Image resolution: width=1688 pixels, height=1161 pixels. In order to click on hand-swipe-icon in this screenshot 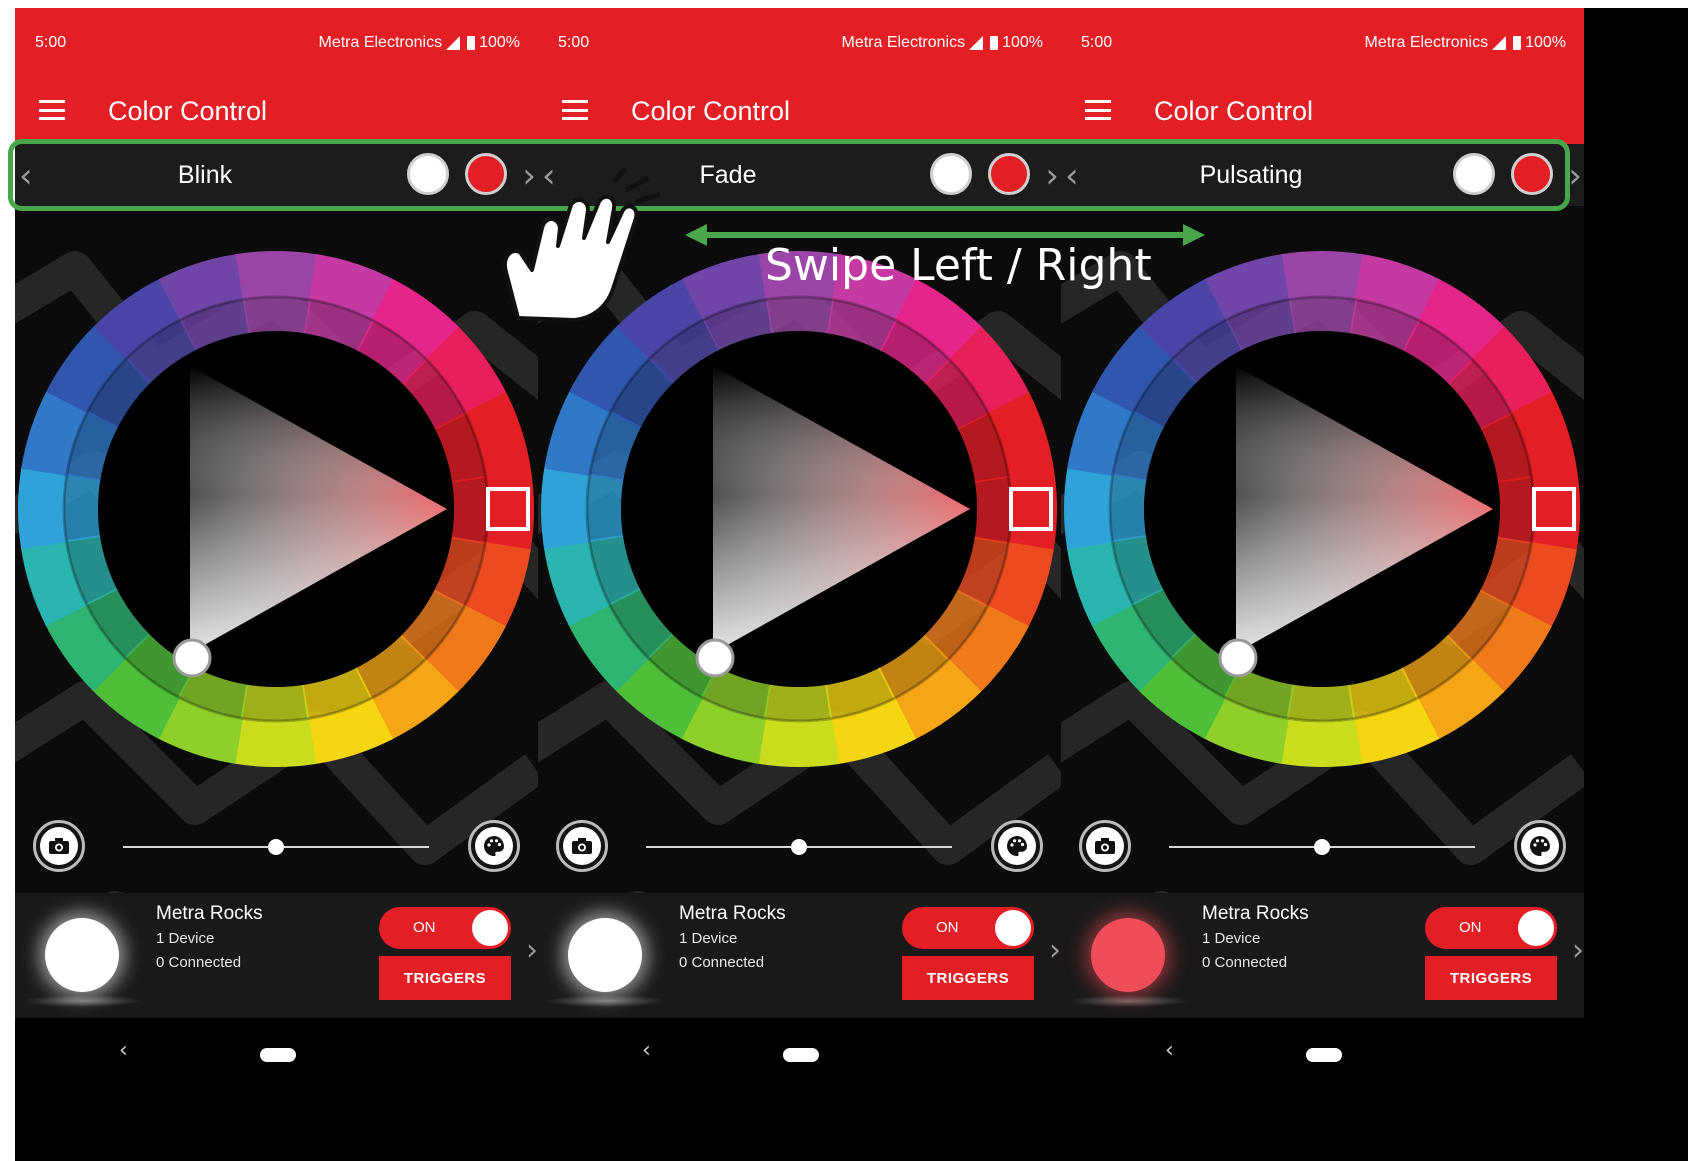, I will do `click(582, 245)`.